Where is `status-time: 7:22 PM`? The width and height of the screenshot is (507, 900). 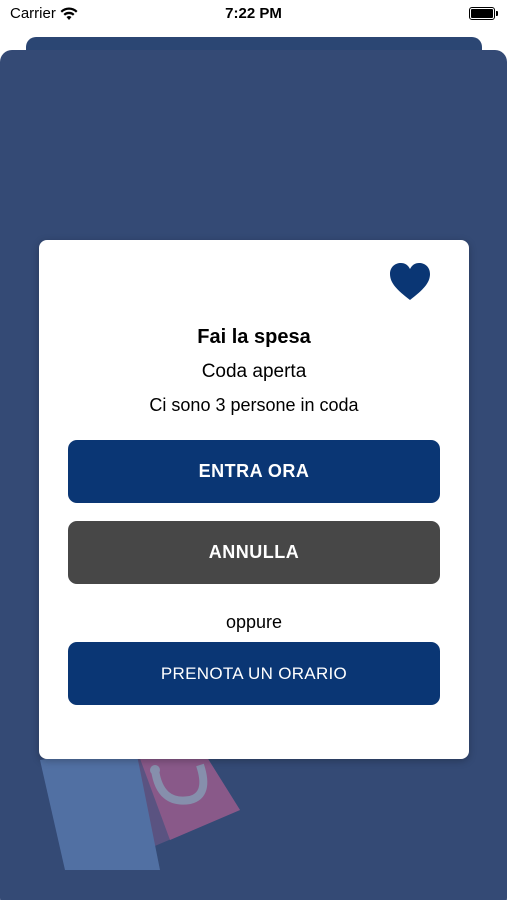 status-time: 7:22 PM is located at coordinates (253, 13).